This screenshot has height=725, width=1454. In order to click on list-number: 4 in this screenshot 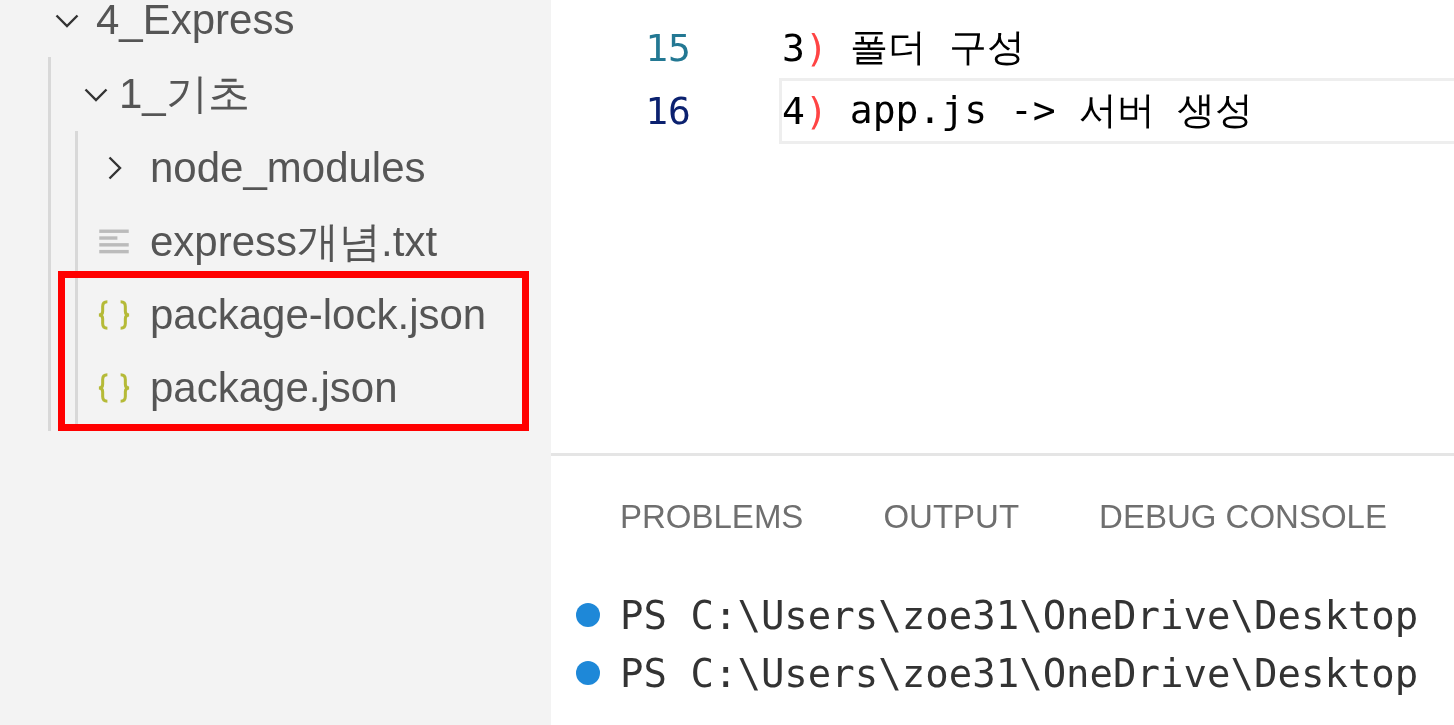, I will do `click(793, 110)`.